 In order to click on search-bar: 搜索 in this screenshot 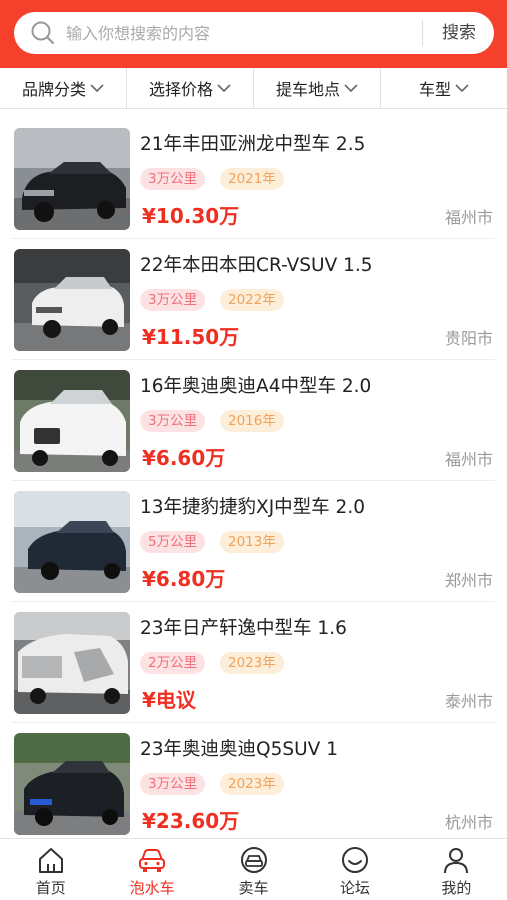, I will do `click(254, 33)`.